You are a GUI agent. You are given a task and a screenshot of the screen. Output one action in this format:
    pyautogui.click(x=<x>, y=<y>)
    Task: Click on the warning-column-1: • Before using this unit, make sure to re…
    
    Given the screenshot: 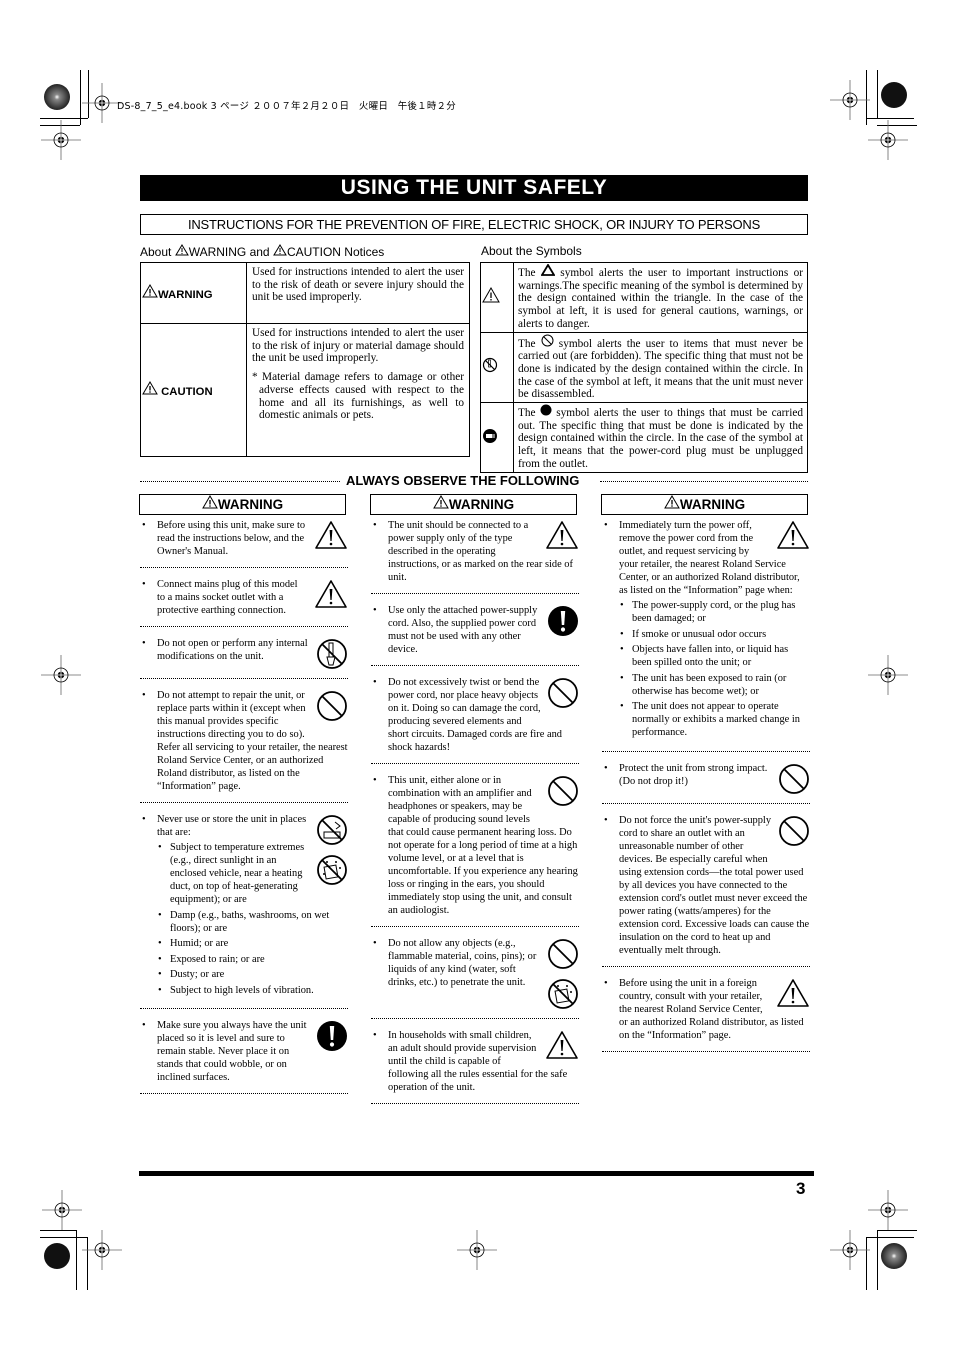 What is the action you would take?
    pyautogui.click(x=244, y=811)
    